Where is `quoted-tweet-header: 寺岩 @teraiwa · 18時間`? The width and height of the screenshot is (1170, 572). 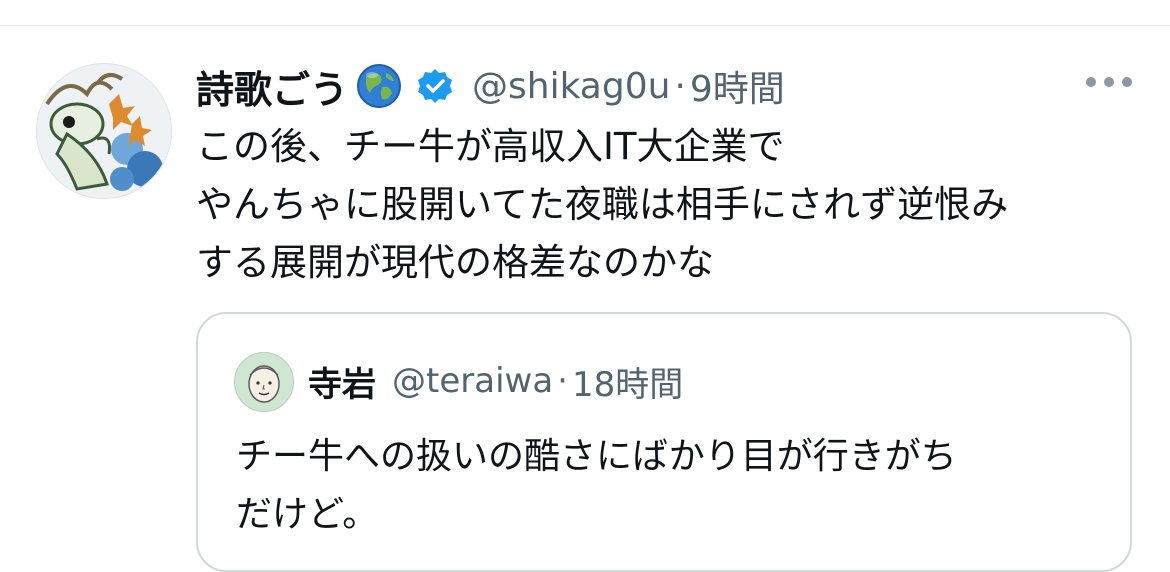 quoted-tweet-header: 寺岩 @teraiwa · 18時間 is located at coordinates (495, 381).